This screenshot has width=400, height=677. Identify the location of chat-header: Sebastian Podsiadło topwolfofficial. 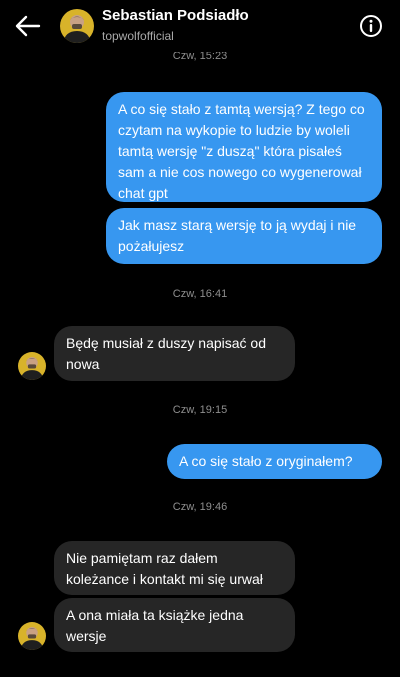
(200, 26).